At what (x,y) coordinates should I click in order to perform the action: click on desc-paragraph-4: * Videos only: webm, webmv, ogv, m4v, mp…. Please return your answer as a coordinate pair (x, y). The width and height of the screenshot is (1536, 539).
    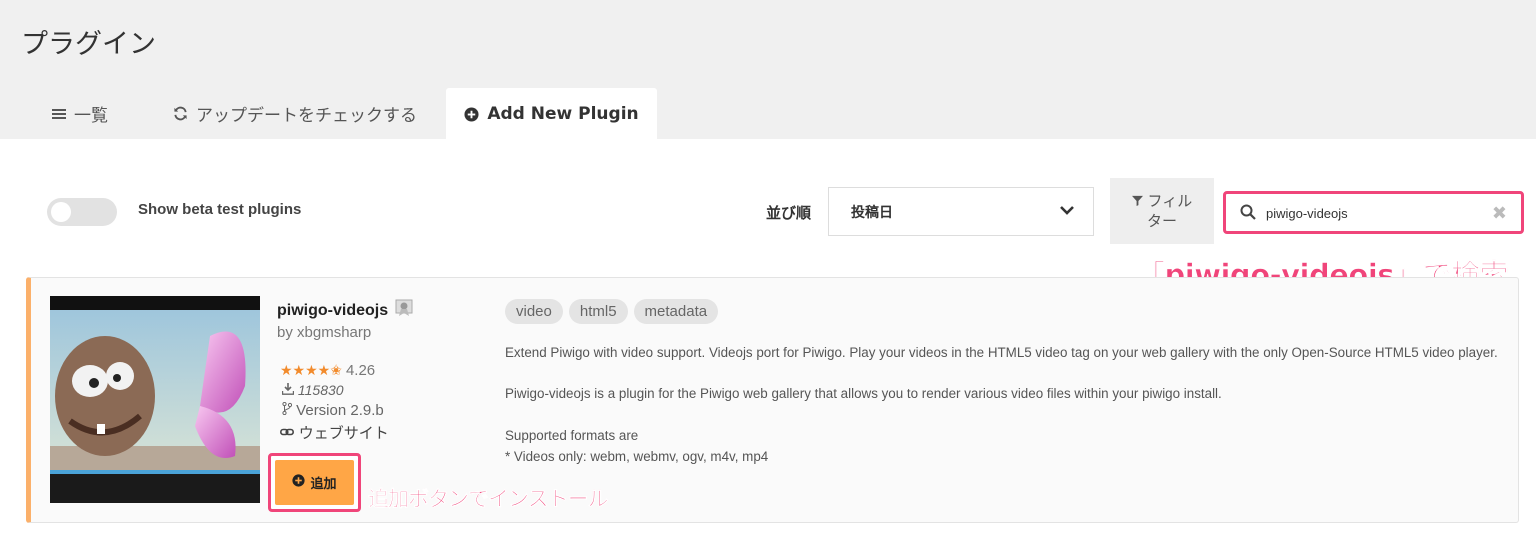
    Looking at the image, I should click on (637, 456).